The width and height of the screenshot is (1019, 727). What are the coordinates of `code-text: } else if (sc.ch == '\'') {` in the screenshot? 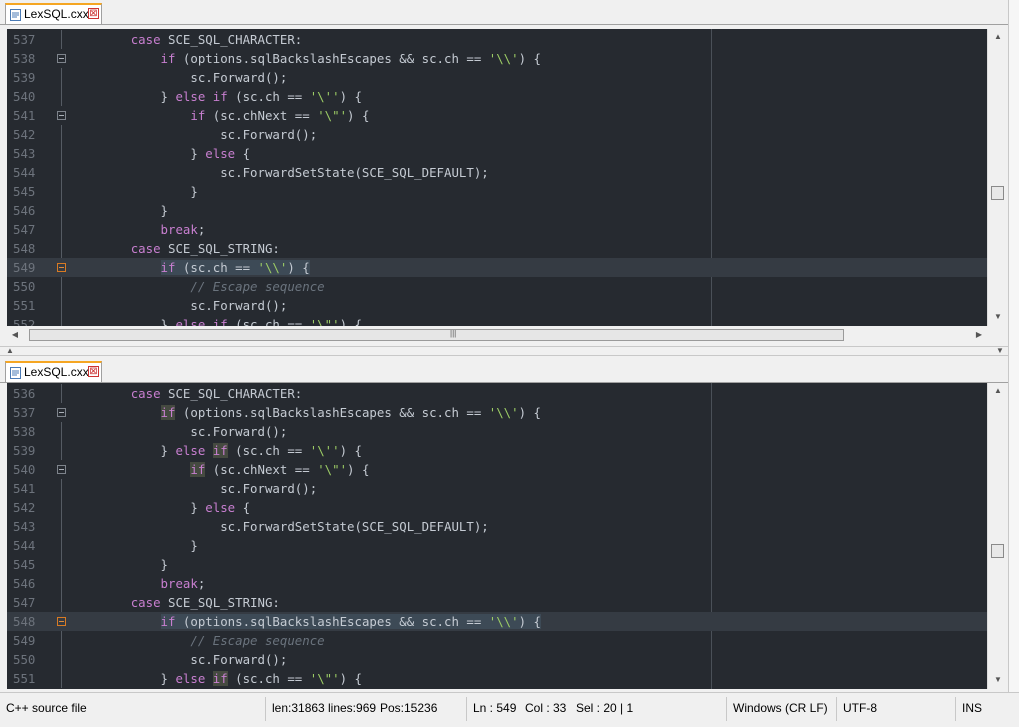 It's located at (216, 450).